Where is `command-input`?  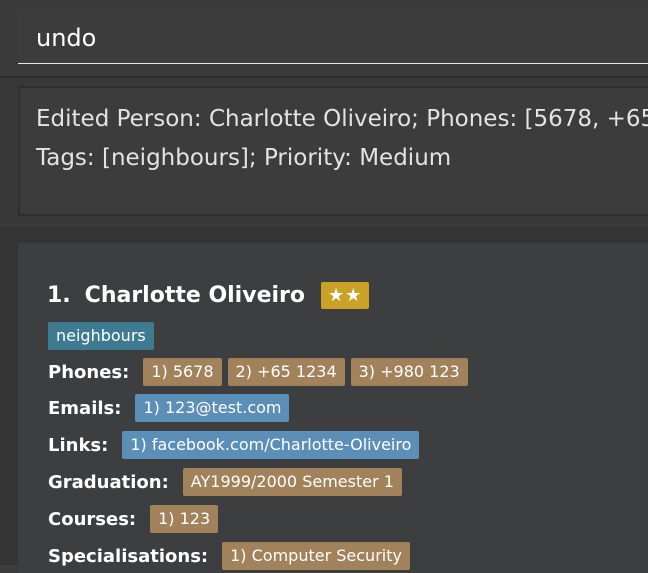
command-input is located at coordinates (333, 38).